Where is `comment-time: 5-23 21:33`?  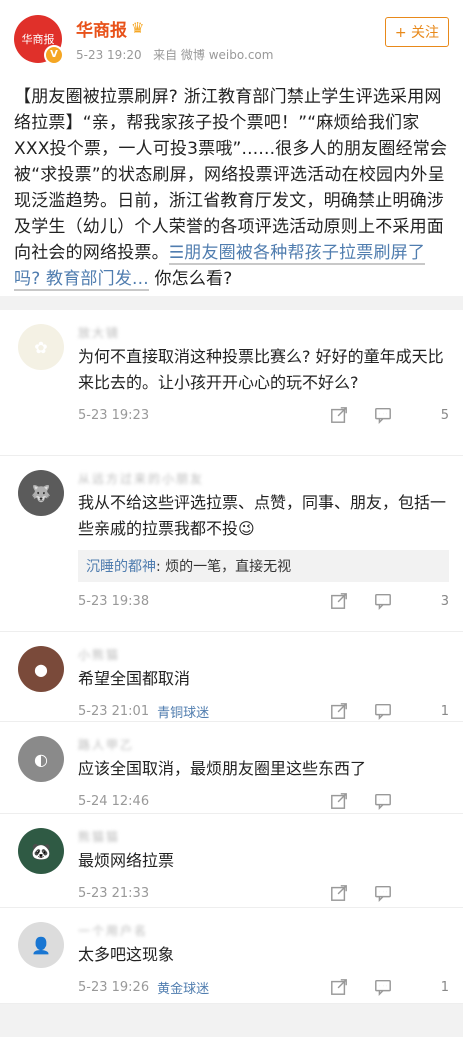 comment-time: 5-23 21:33 is located at coordinates (114, 893).